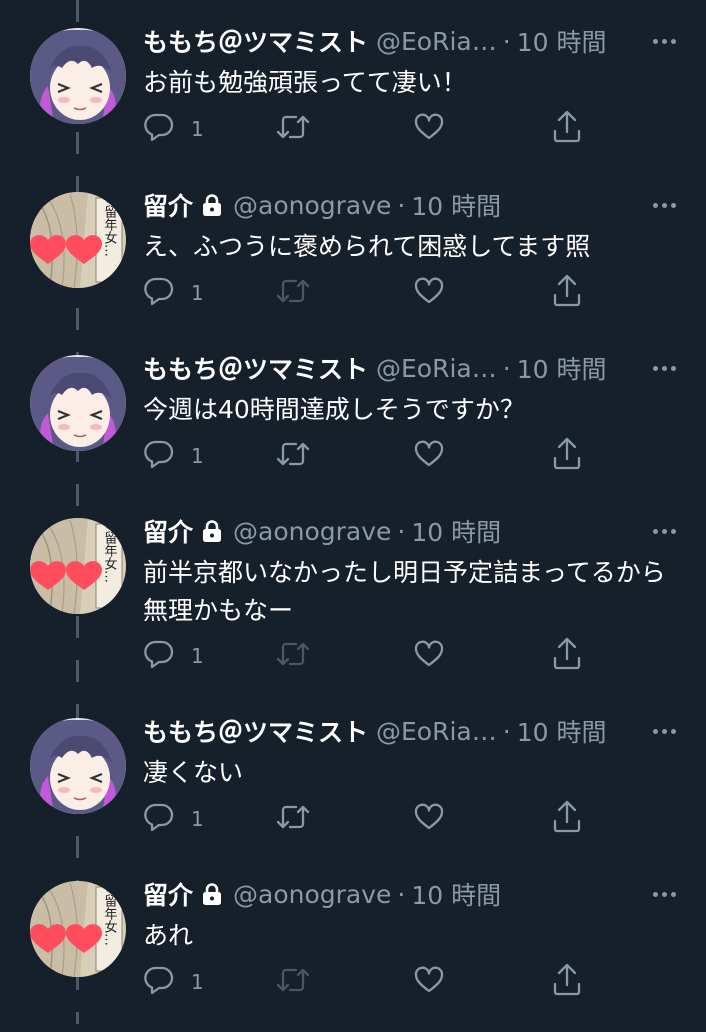  I want to click on tweet-text: 今週は40時間達成しそうですか？, so click(334, 409).